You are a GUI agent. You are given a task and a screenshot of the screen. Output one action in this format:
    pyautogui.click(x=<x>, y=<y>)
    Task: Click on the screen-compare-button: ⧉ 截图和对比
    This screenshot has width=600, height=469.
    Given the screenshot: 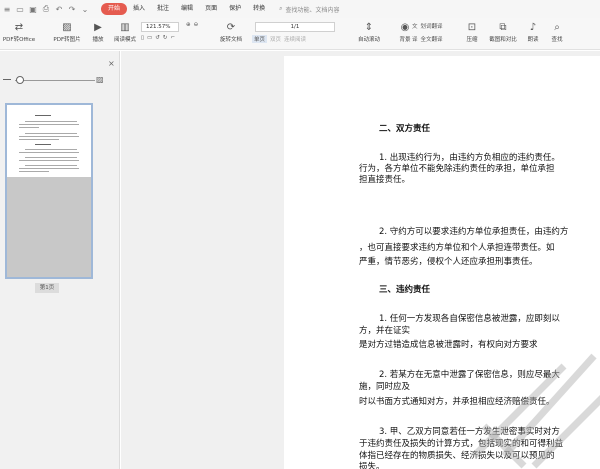 What is the action you would take?
    pyautogui.click(x=503, y=31)
    